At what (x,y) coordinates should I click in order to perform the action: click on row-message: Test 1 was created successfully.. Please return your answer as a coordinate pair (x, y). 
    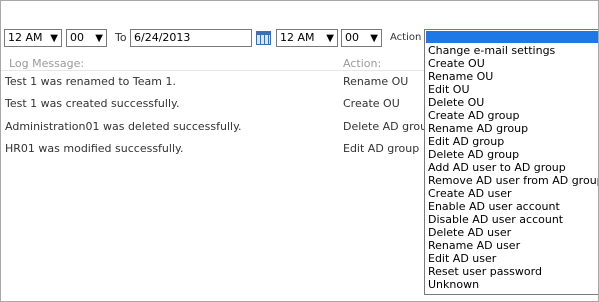
    Looking at the image, I should click on (92, 103).